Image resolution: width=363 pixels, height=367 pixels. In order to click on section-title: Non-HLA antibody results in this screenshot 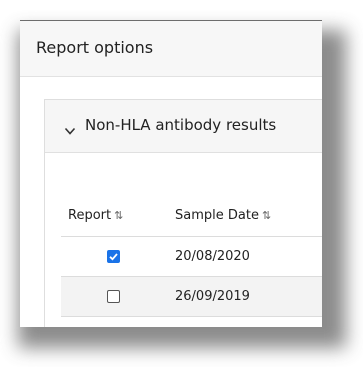, I will do `click(181, 125)`.